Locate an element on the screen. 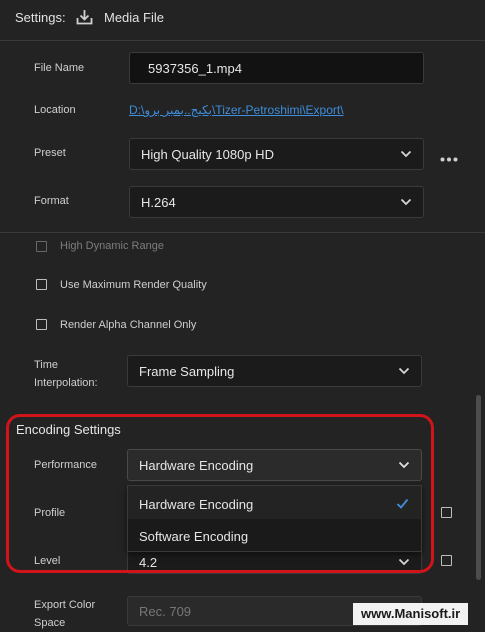  alpha-channel-checkbox is located at coordinates (41, 324).